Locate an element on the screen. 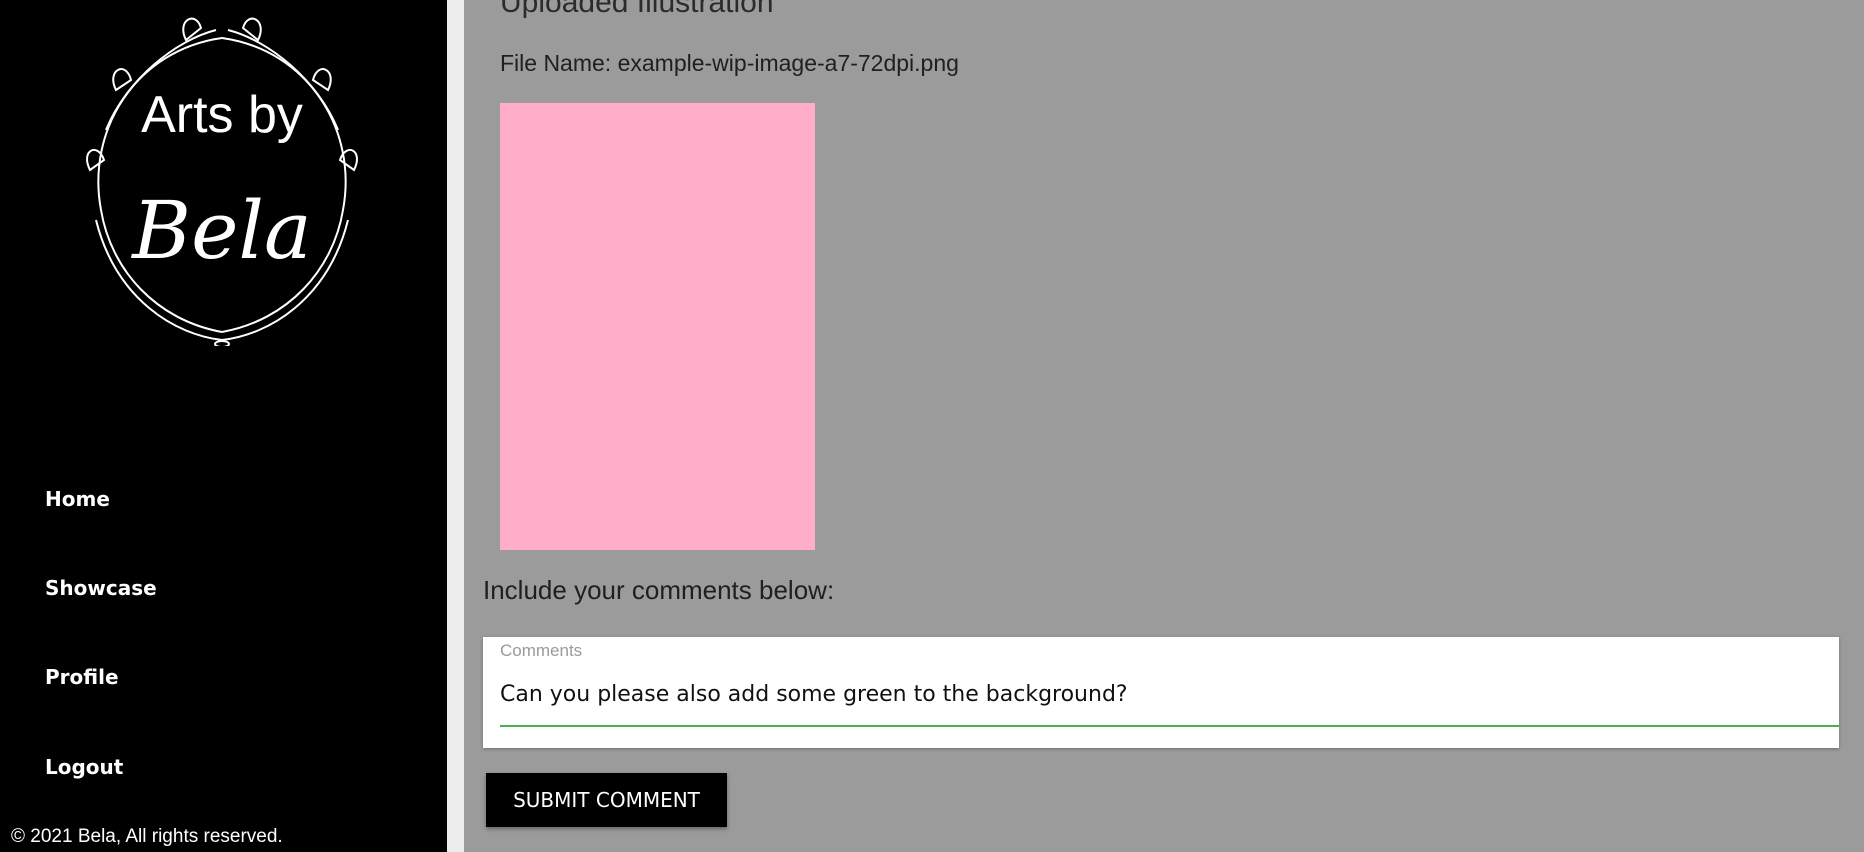 The width and height of the screenshot is (1864, 852). logo-text-line2: Bela is located at coordinates (220, 230).